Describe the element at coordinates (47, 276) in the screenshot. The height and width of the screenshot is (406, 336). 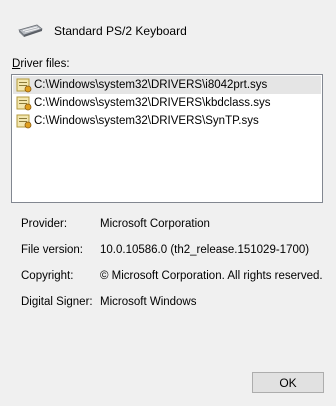
I see `copyright-label: Copyright:` at that location.